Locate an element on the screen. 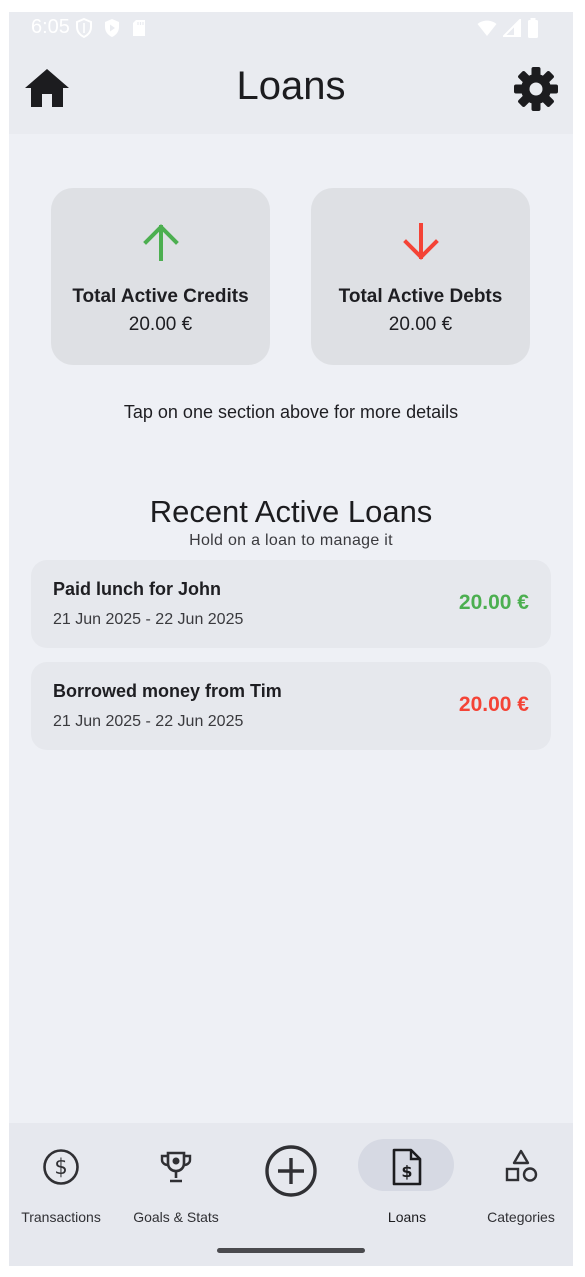 The height and width of the screenshot is (1277, 585). recent-loans-title: Recent Active Loans is located at coordinates (291, 511).